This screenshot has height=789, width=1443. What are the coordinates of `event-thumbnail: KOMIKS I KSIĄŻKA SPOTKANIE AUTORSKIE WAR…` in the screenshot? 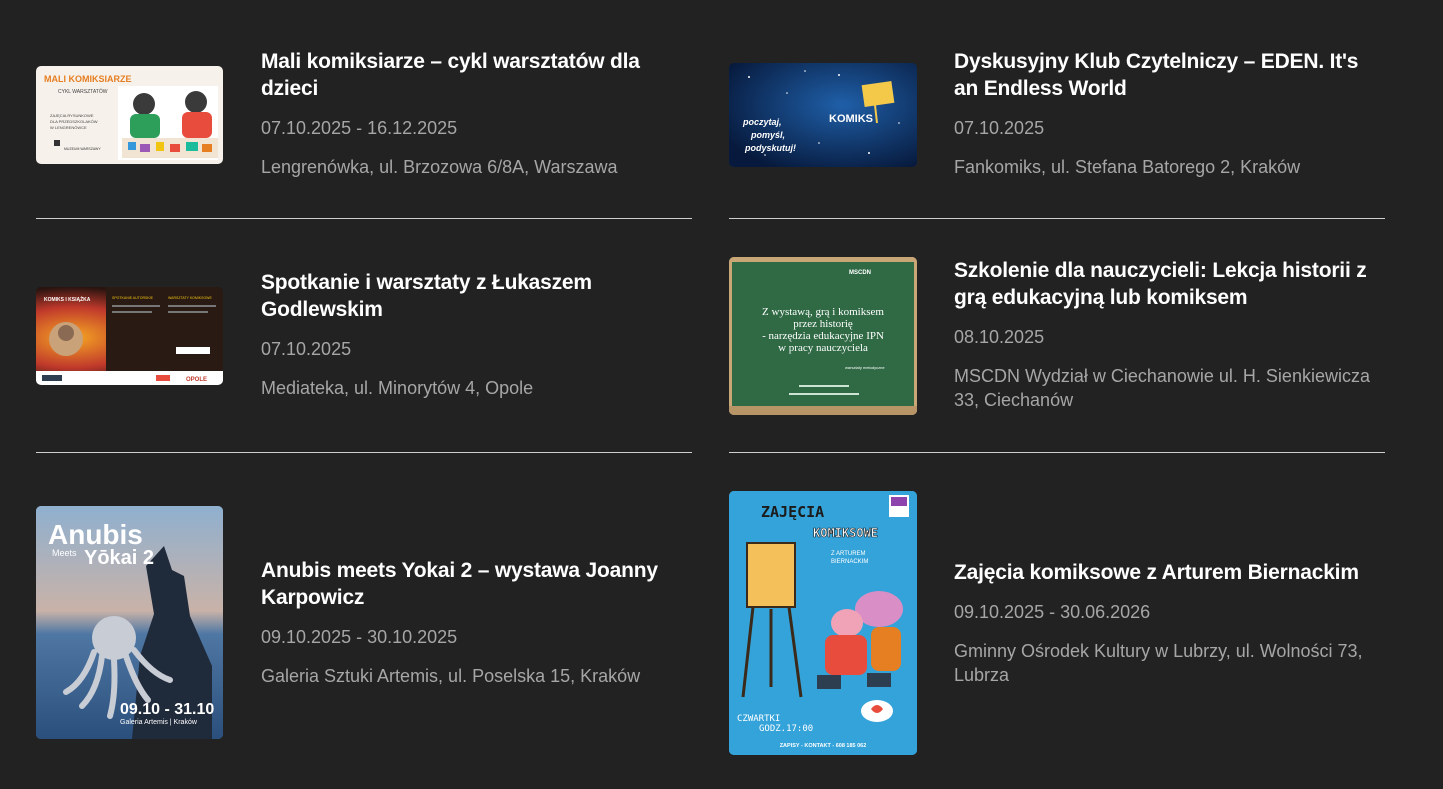 It's located at (129, 336).